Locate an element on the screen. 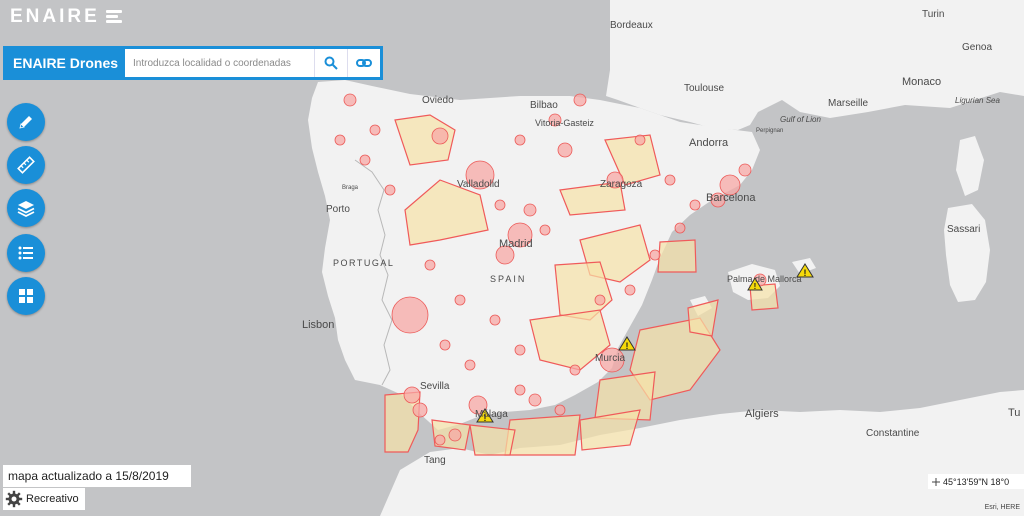  svg-text: Algiers is located at coordinates (762, 414).